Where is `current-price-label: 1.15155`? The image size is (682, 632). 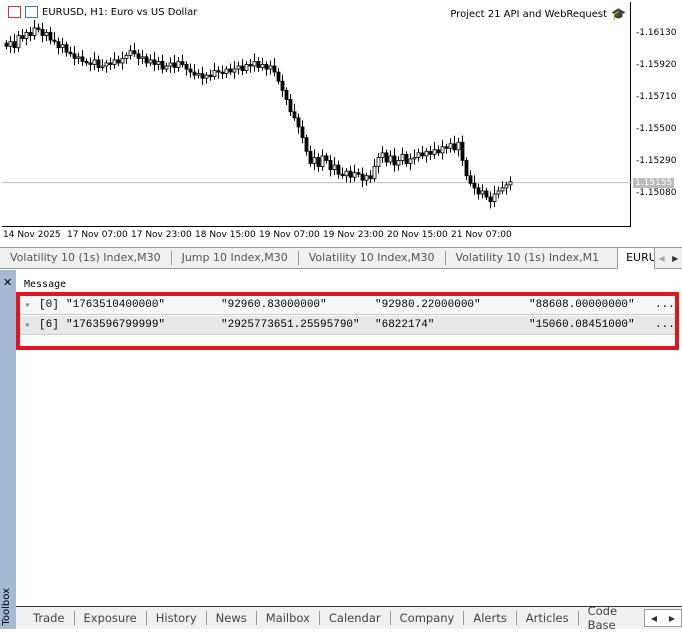 current-price-label: 1.15155 is located at coordinates (654, 183).